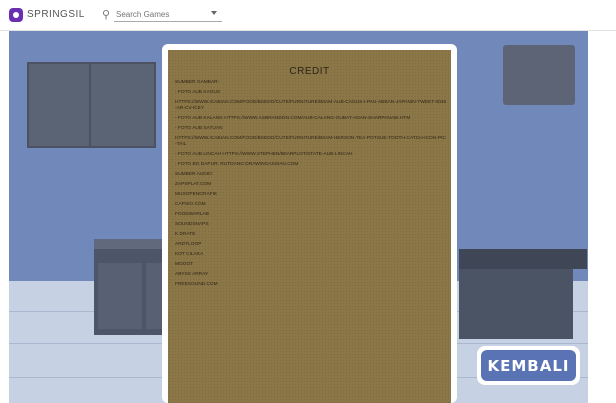 The height and width of the screenshot is (403, 616). Describe the element at coordinates (309, 71) in the screenshot. I see `credit-title: CREDIT` at that location.